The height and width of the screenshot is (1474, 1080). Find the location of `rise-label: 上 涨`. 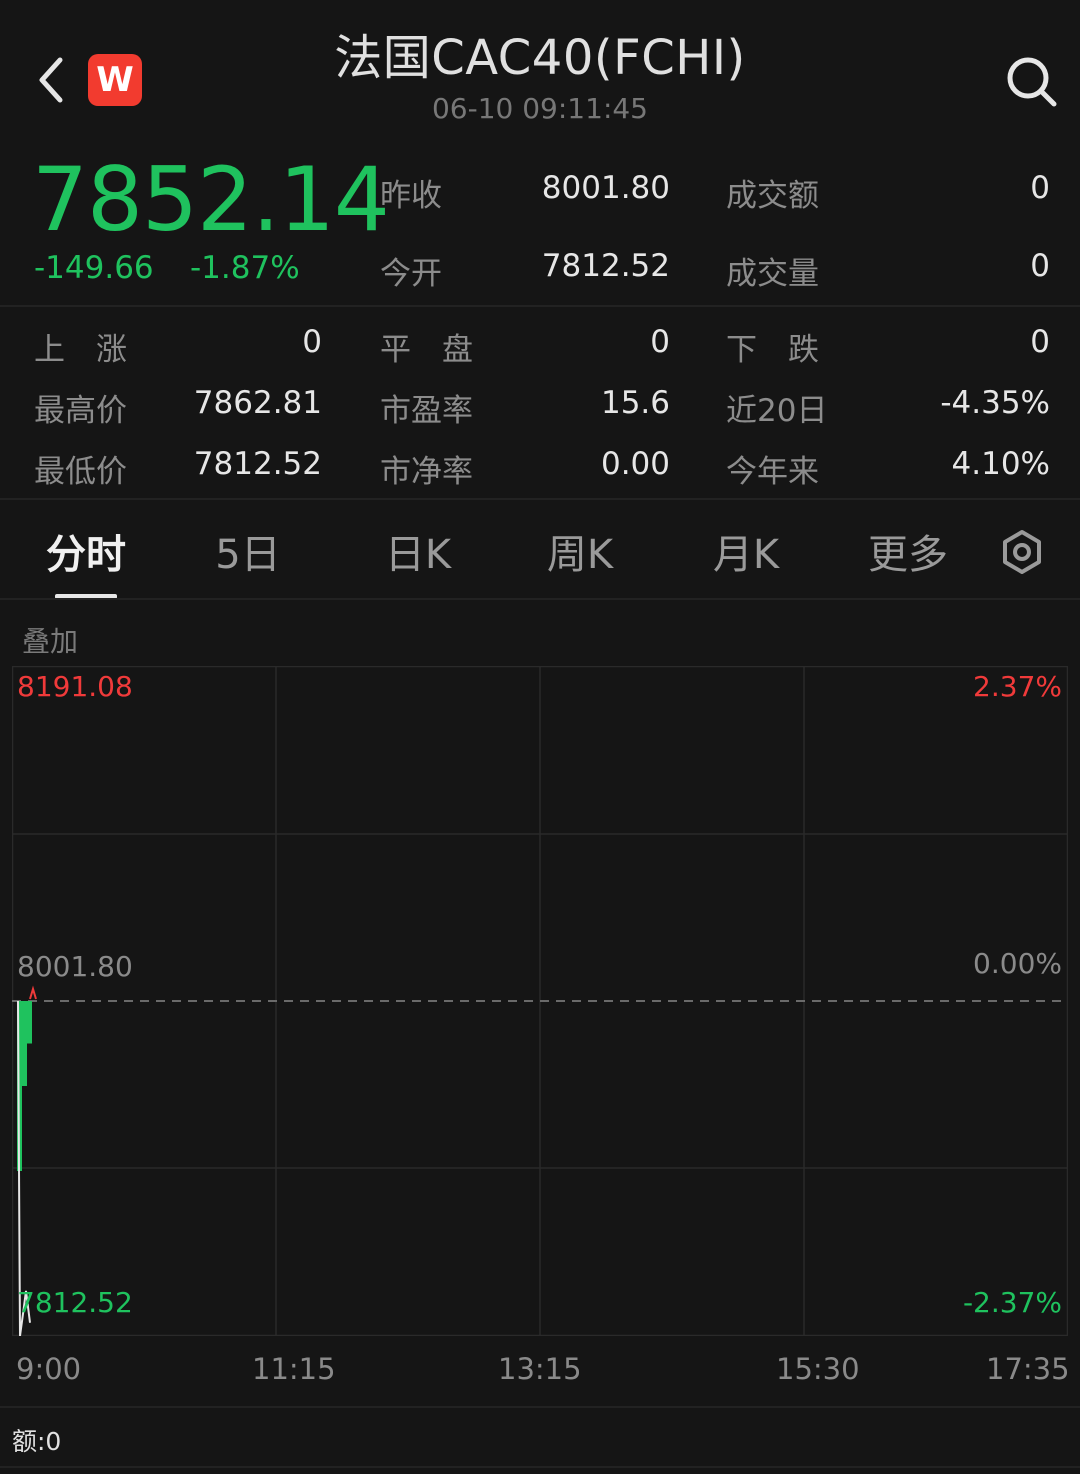

rise-label: 上 涨 is located at coordinates (80, 350).